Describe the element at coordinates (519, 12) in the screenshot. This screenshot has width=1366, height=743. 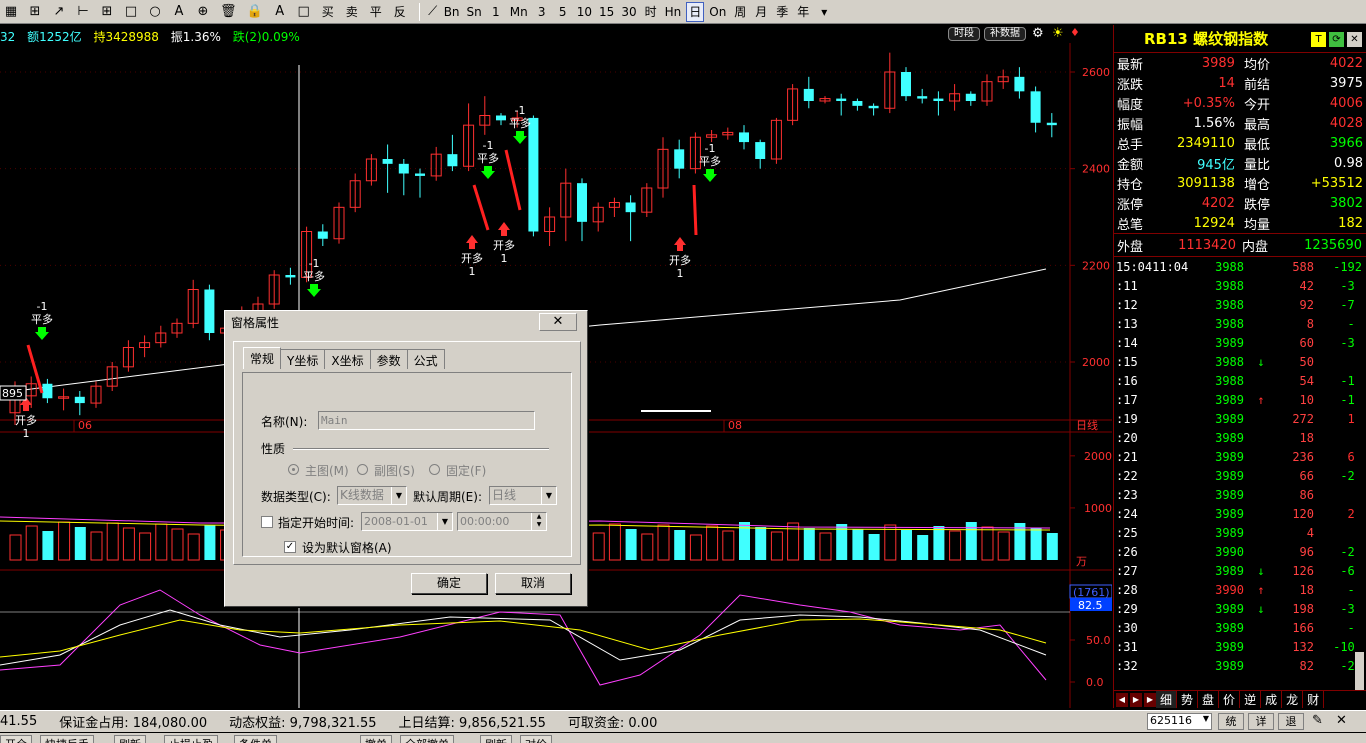
I see `period-3: Mn` at that location.